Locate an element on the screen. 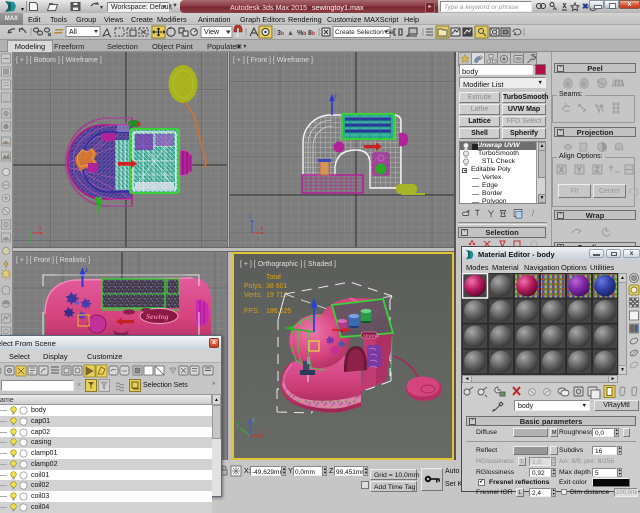  svg-text: Sewing is located at coordinates (157, 316).